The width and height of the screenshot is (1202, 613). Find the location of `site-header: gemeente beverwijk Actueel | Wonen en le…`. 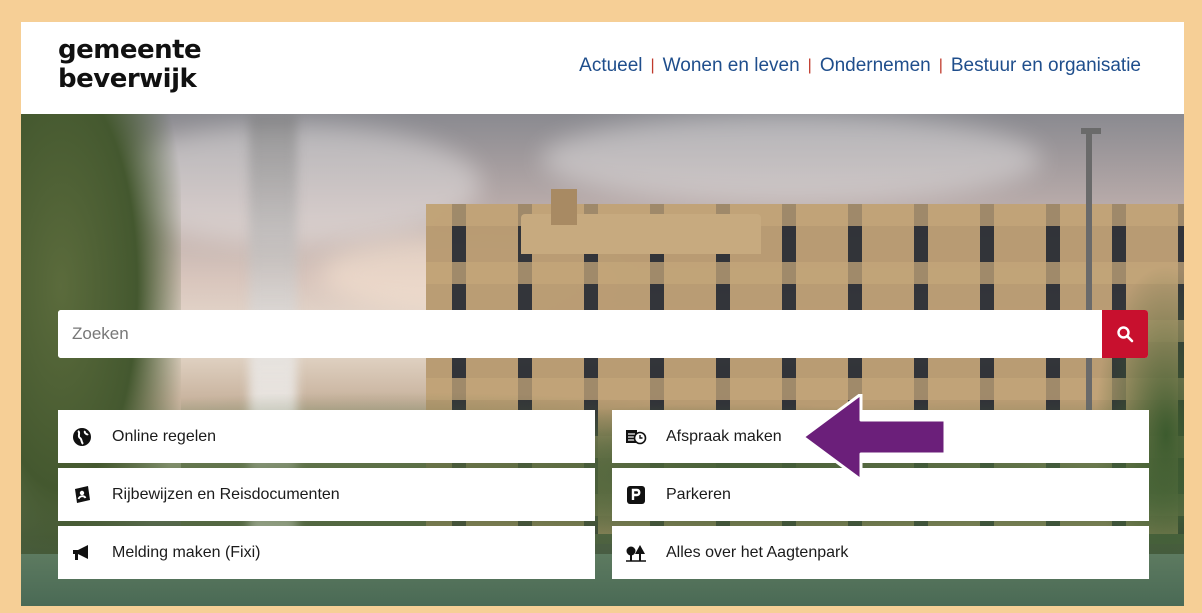

site-header: gemeente beverwijk Actueel | Wonen en le… is located at coordinates (602, 68).